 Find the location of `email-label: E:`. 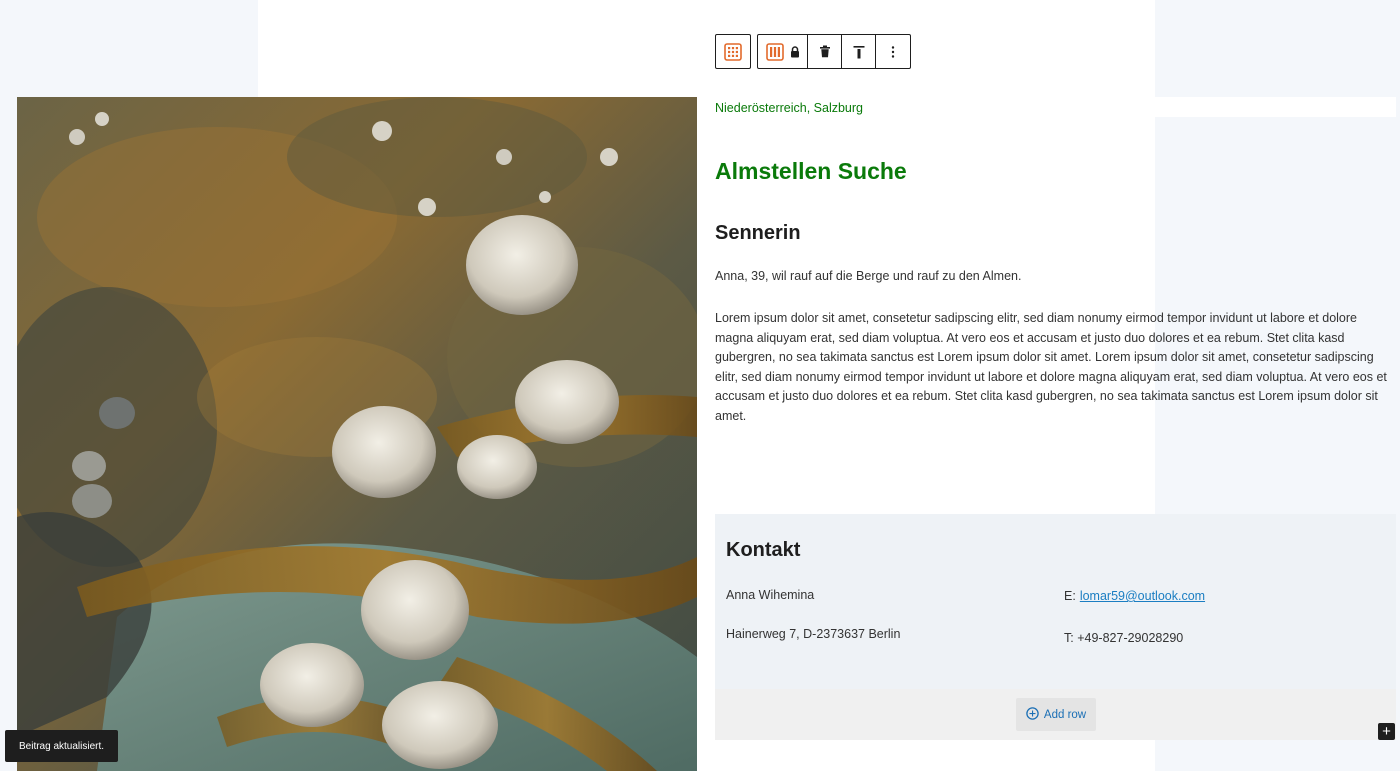

email-label: E: is located at coordinates (1070, 596).